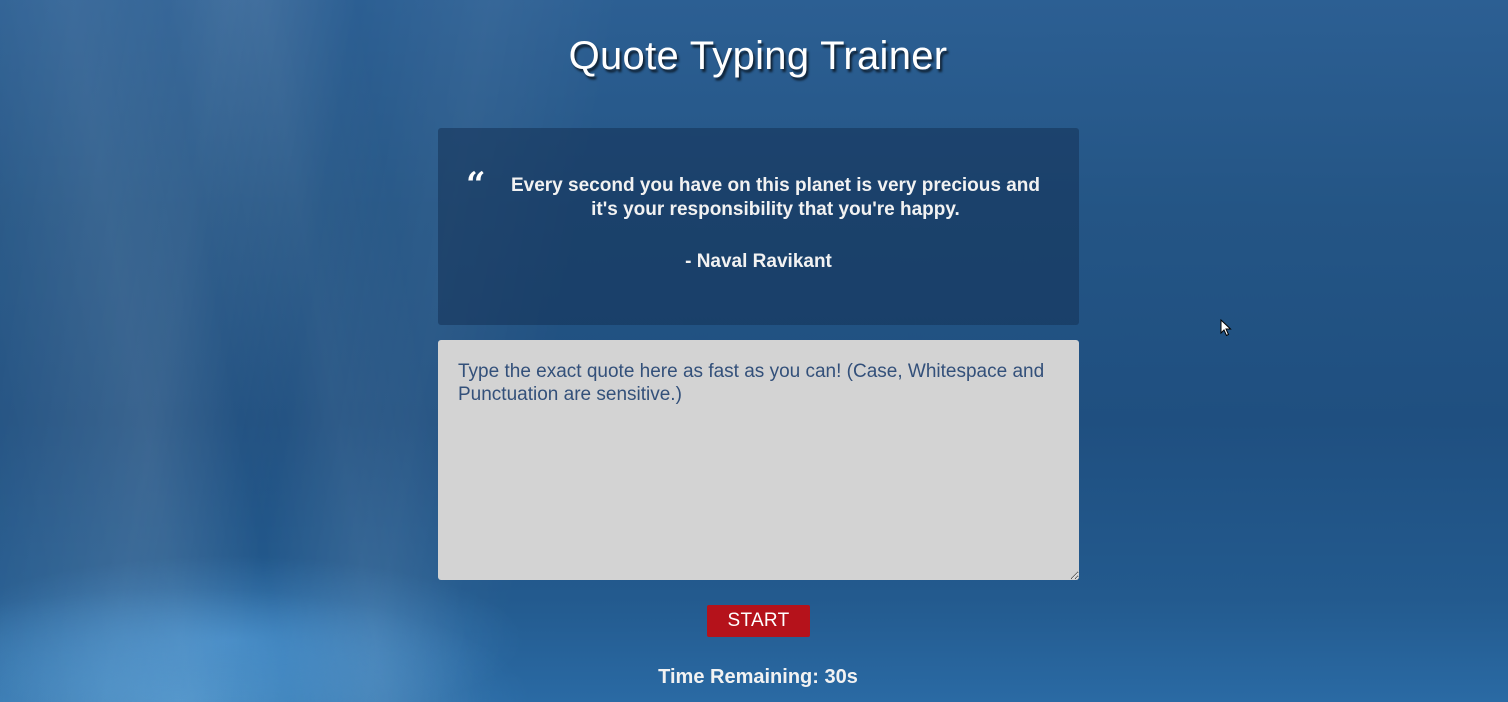  I want to click on quote-mark-icon: “, so click(476, 185).